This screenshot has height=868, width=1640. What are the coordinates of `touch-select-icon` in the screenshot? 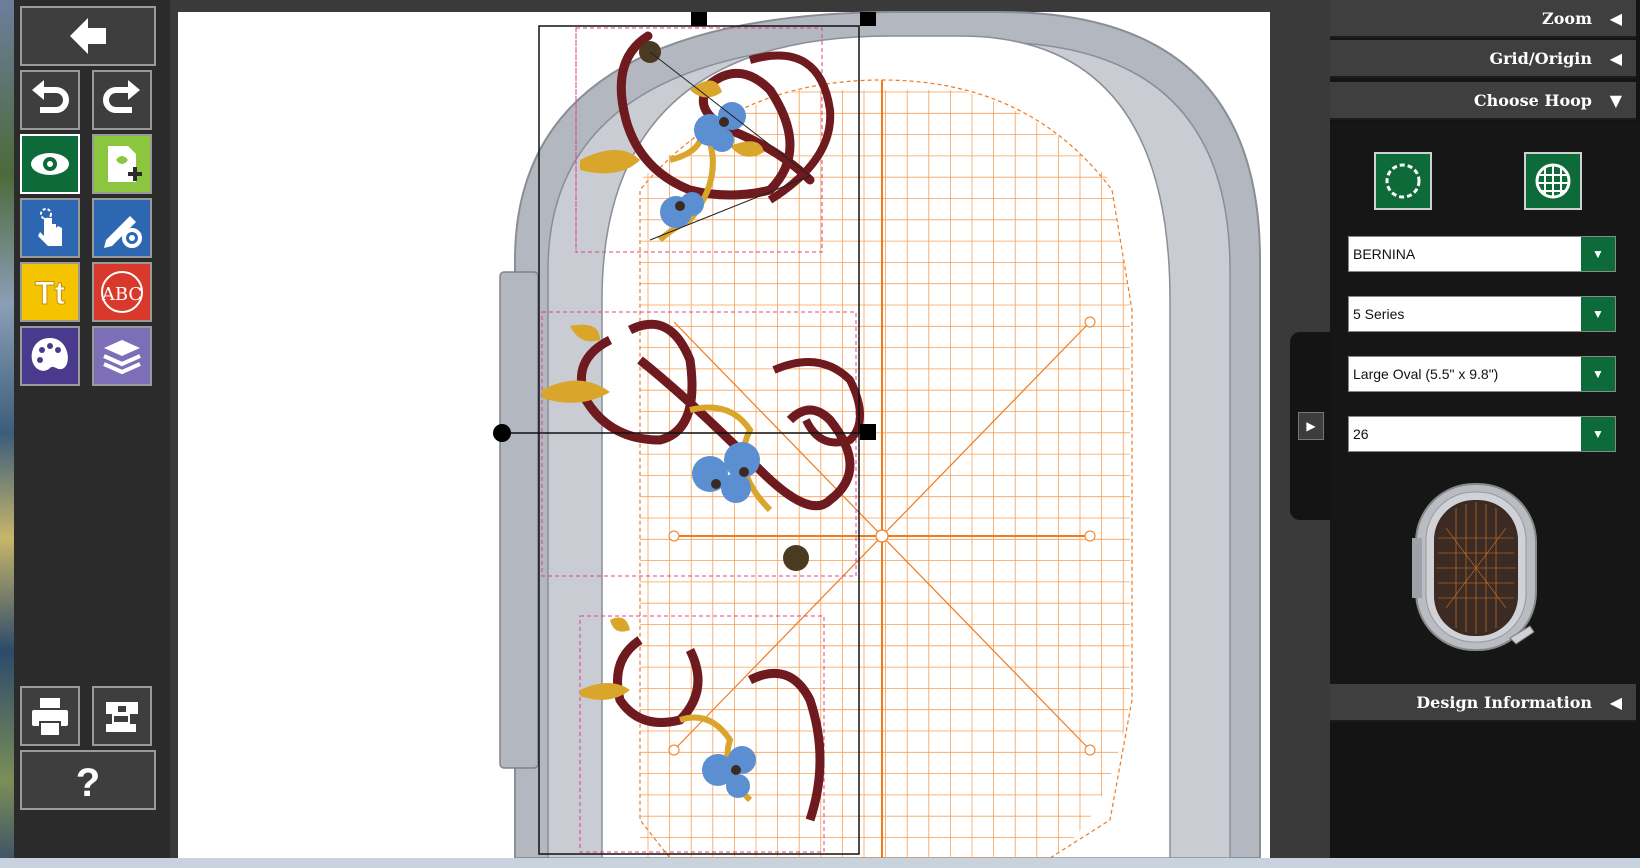 It's located at (50, 227).